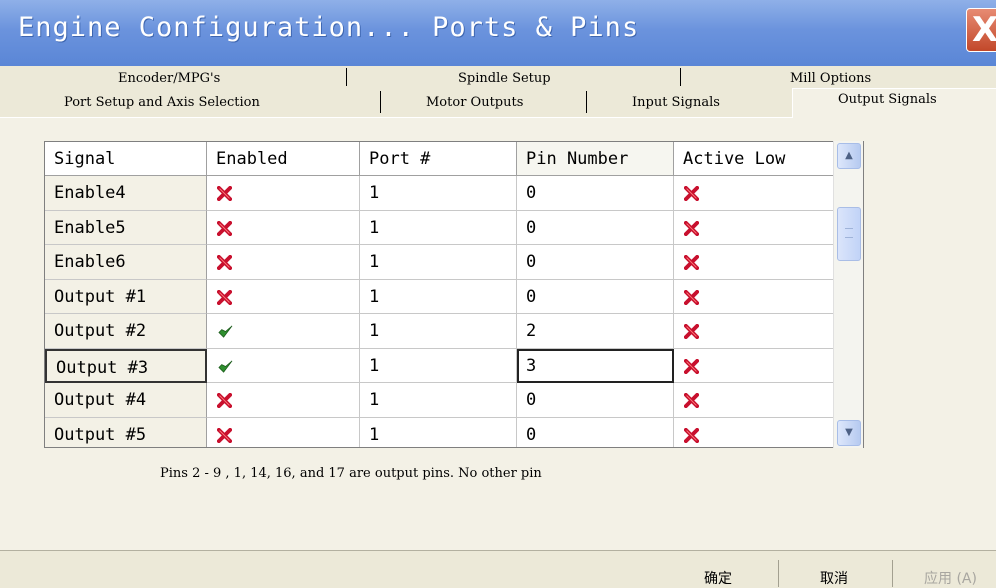 The width and height of the screenshot is (996, 588). I want to click on row-pin-number-cell: 2, so click(595, 331).